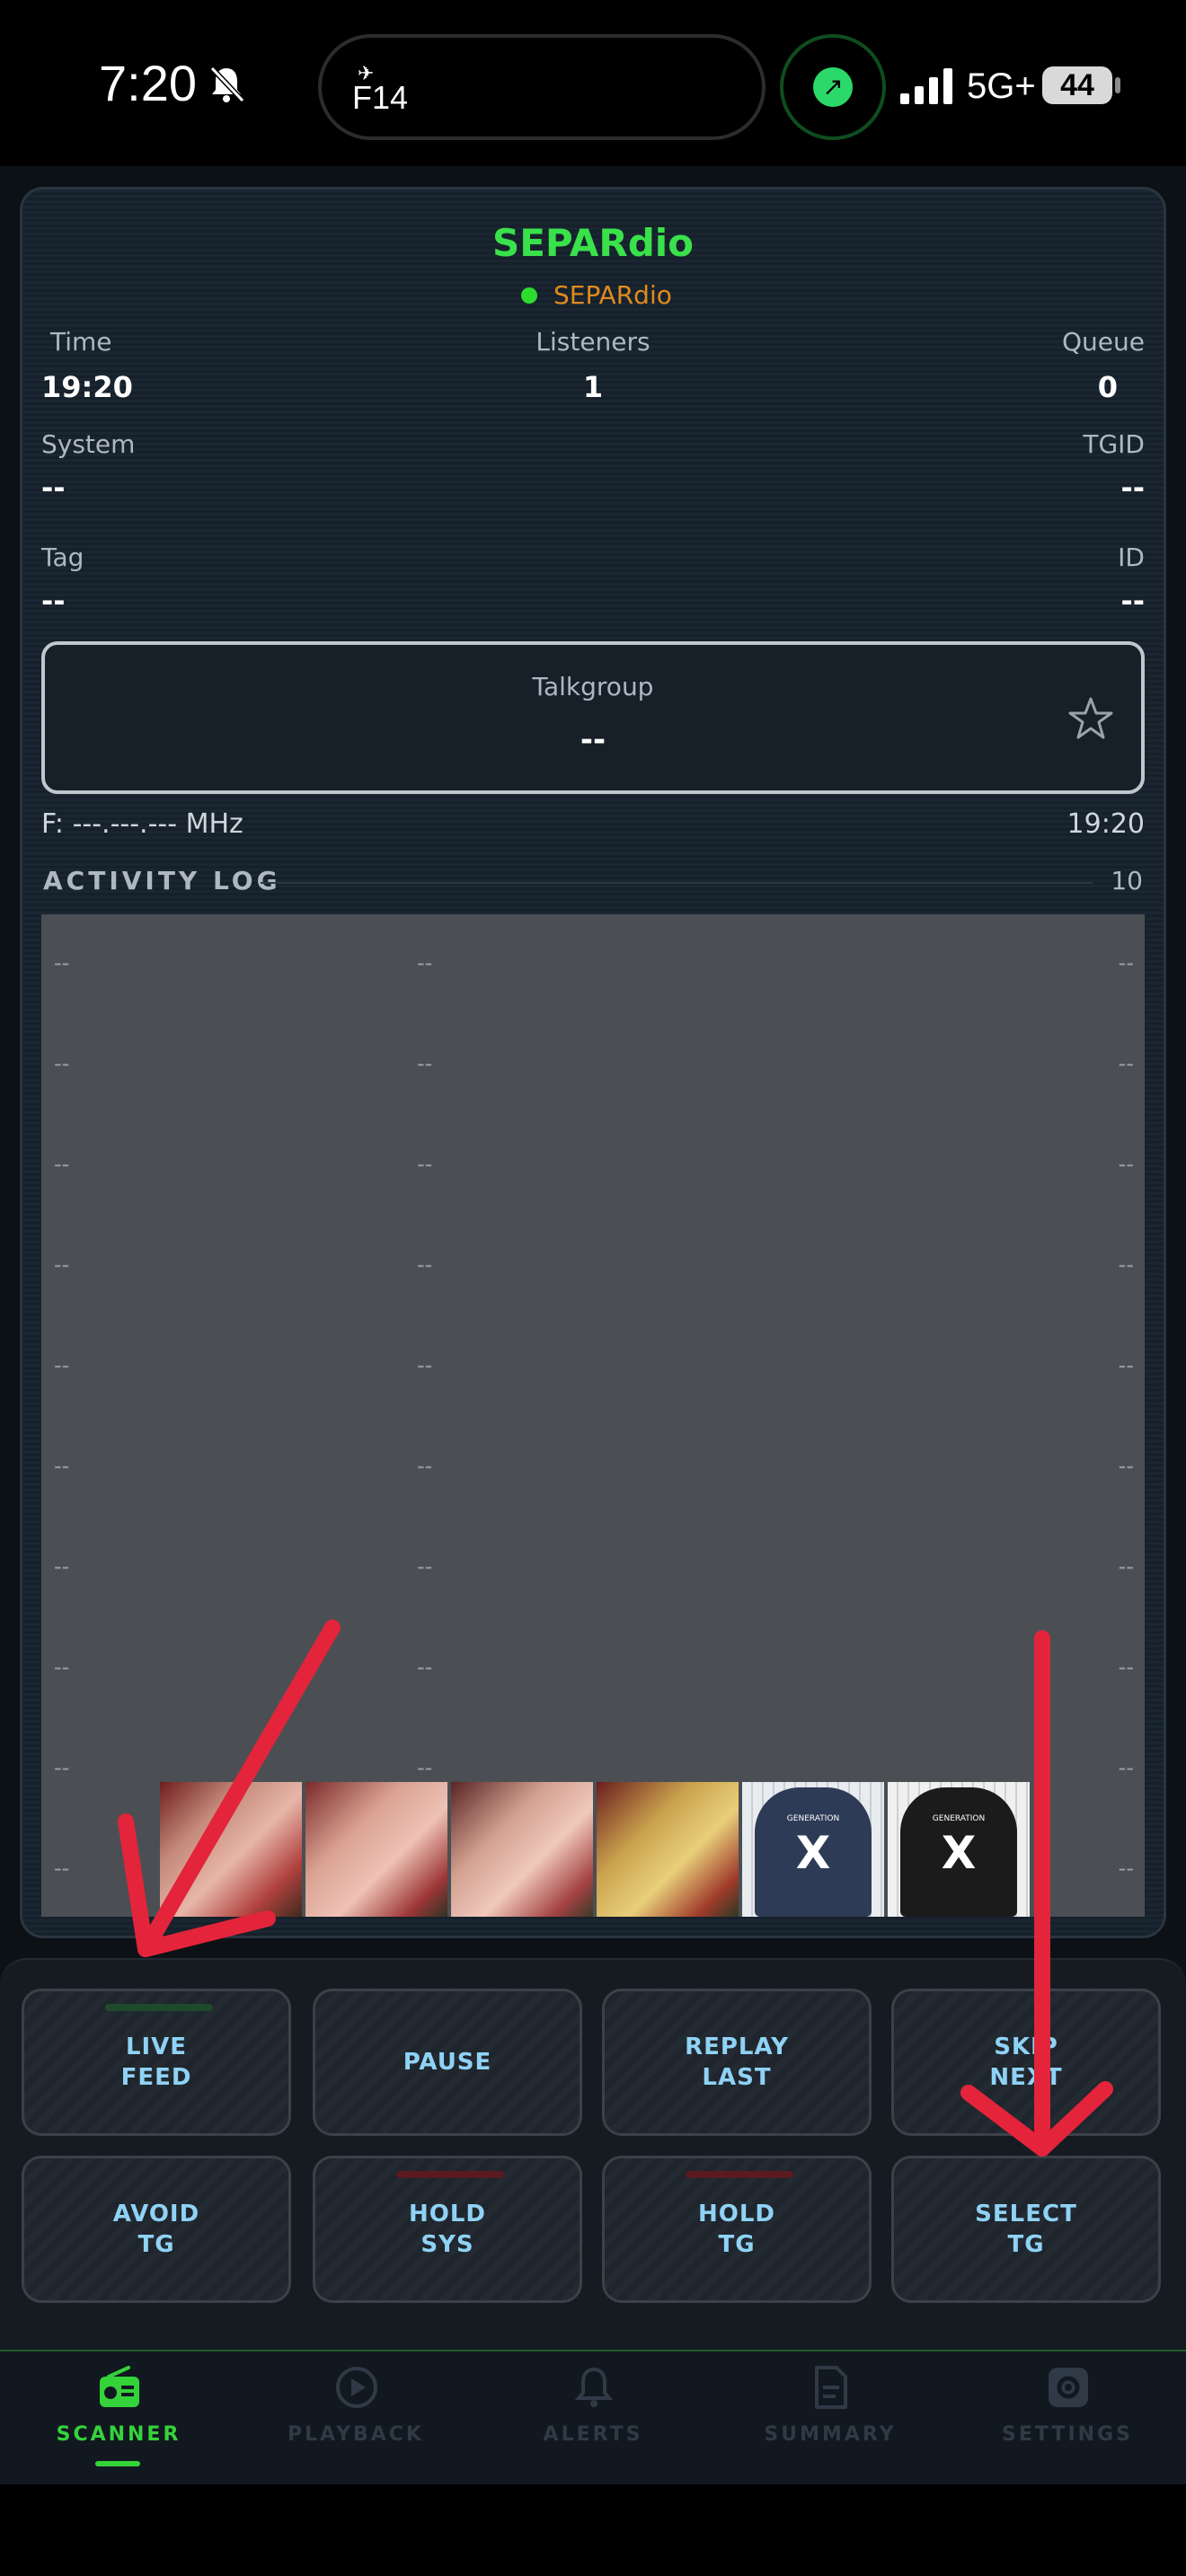  I want to click on tab-label: SCANNER, so click(118, 2434).